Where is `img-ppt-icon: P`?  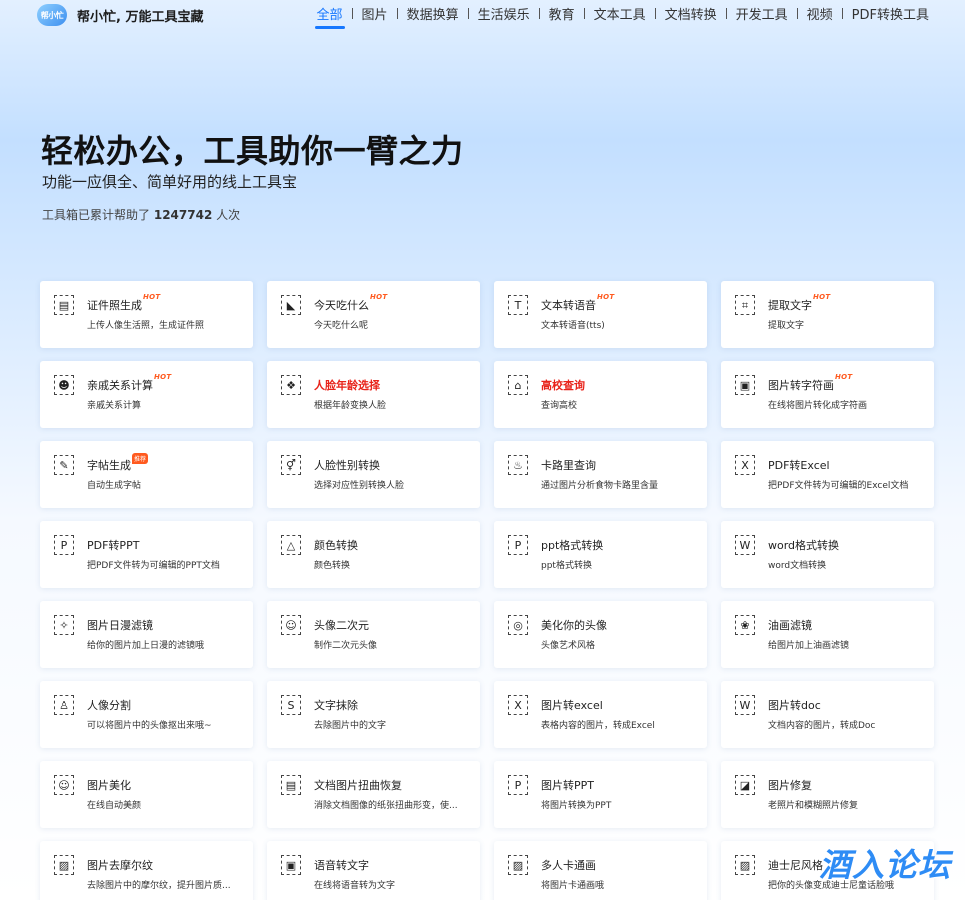
img-ppt-icon: P is located at coordinates (518, 785).